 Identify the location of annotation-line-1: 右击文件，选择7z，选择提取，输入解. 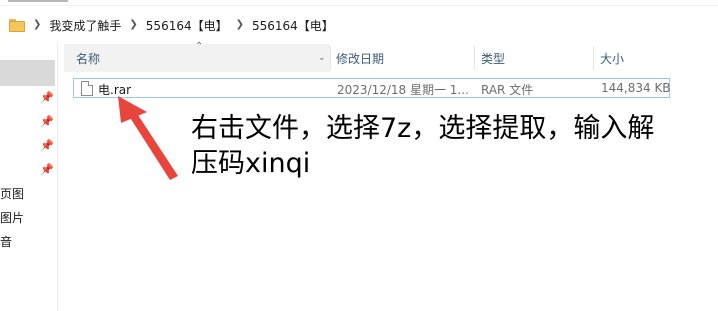
(423, 128).